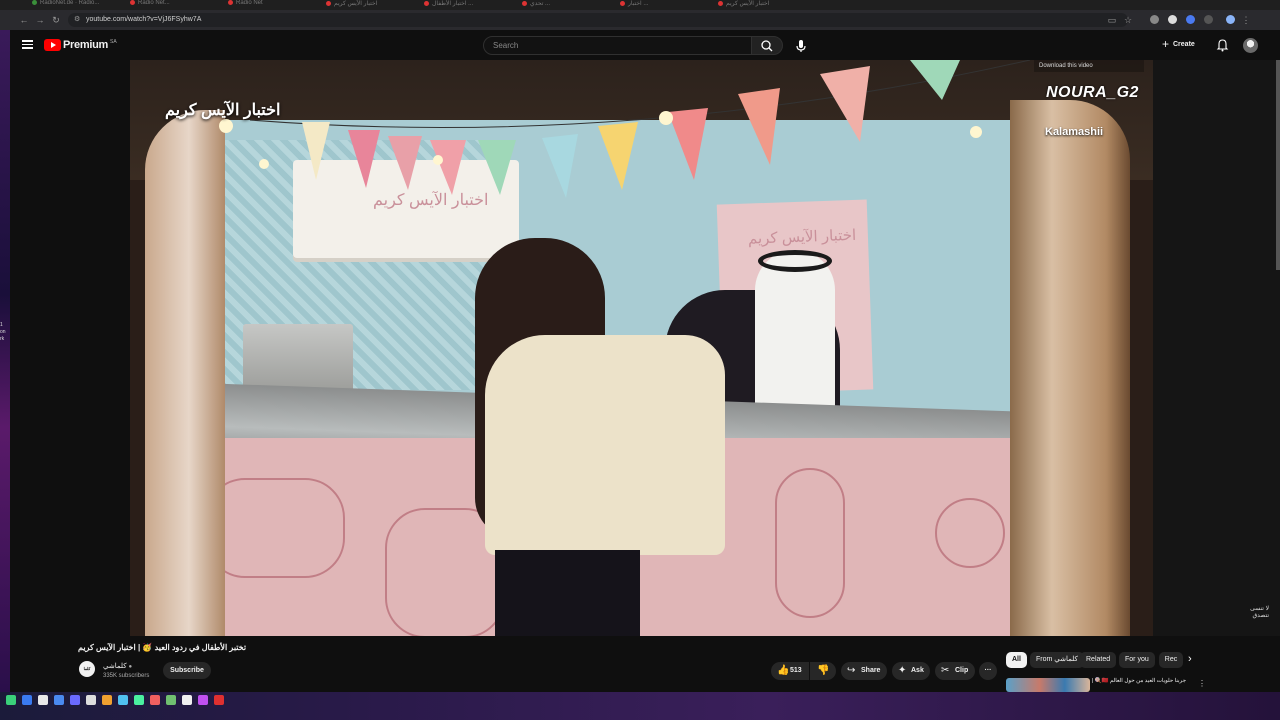  What do you see at coordinates (87, 669) in the screenshot?
I see `channel-avatar: كلما` at bounding box center [87, 669].